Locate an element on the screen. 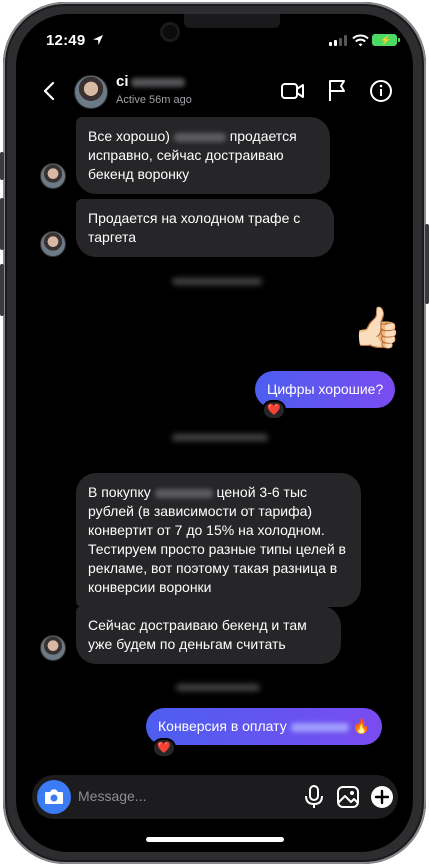 This screenshot has height=866, width=429. battery-icon: ⚡ is located at coordinates (386, 40).